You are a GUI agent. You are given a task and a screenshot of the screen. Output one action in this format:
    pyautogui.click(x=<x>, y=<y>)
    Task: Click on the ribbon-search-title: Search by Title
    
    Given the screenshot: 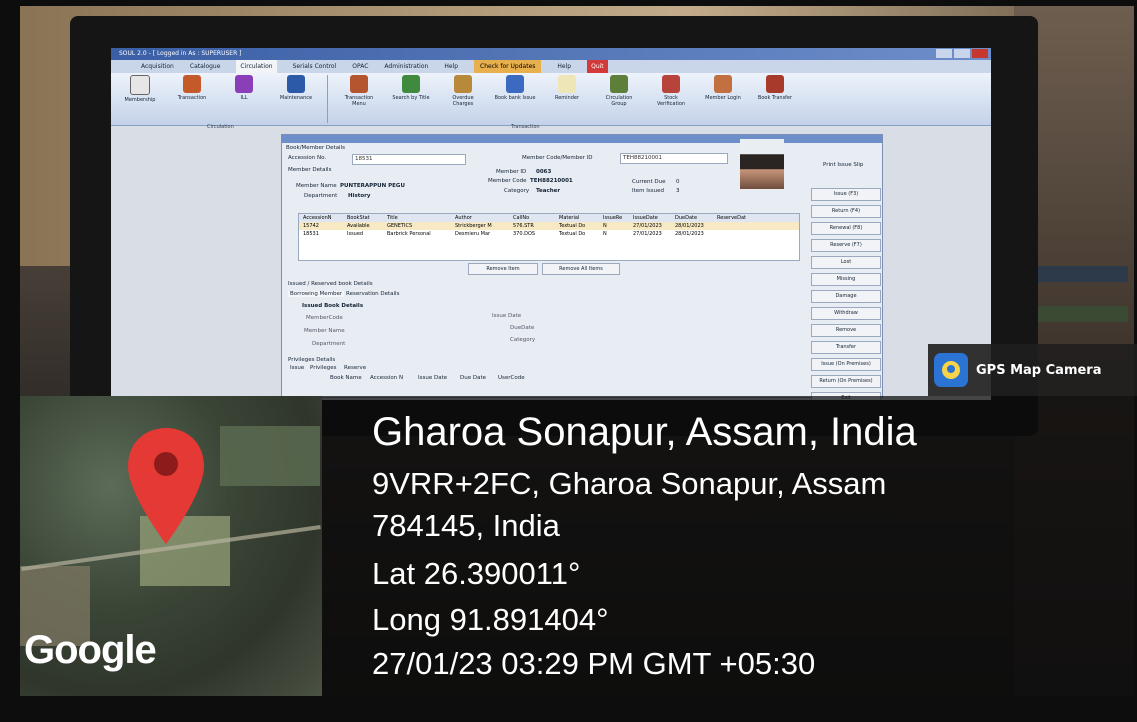 What is the action you would take?
    pyautogui.click(x=411, y=99)
    